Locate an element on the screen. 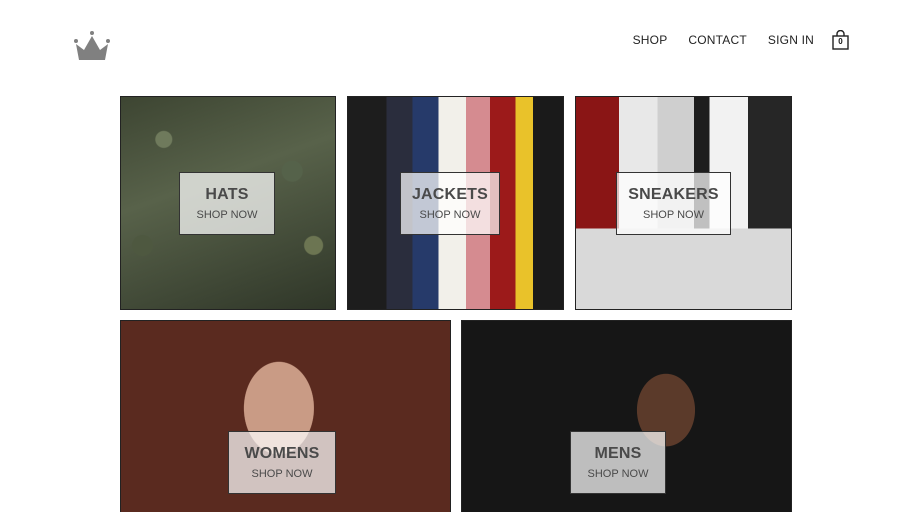  nav-shop-link: SHOP is located at coordinates (650, 40).